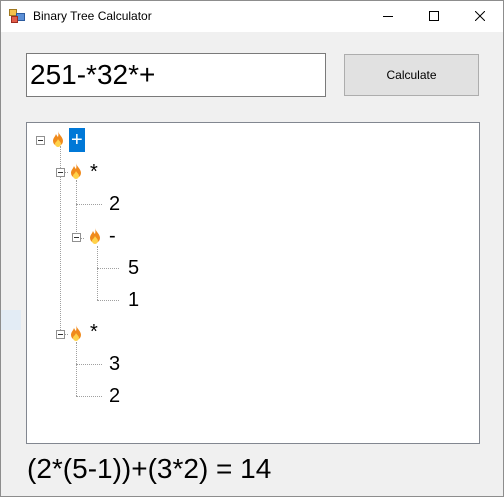 This screenshot has width=504, height=497. What do you see at coordinates (11, 320) in the screenshot?
I see `side-scroll-marker` at bounding box center [11, 320].